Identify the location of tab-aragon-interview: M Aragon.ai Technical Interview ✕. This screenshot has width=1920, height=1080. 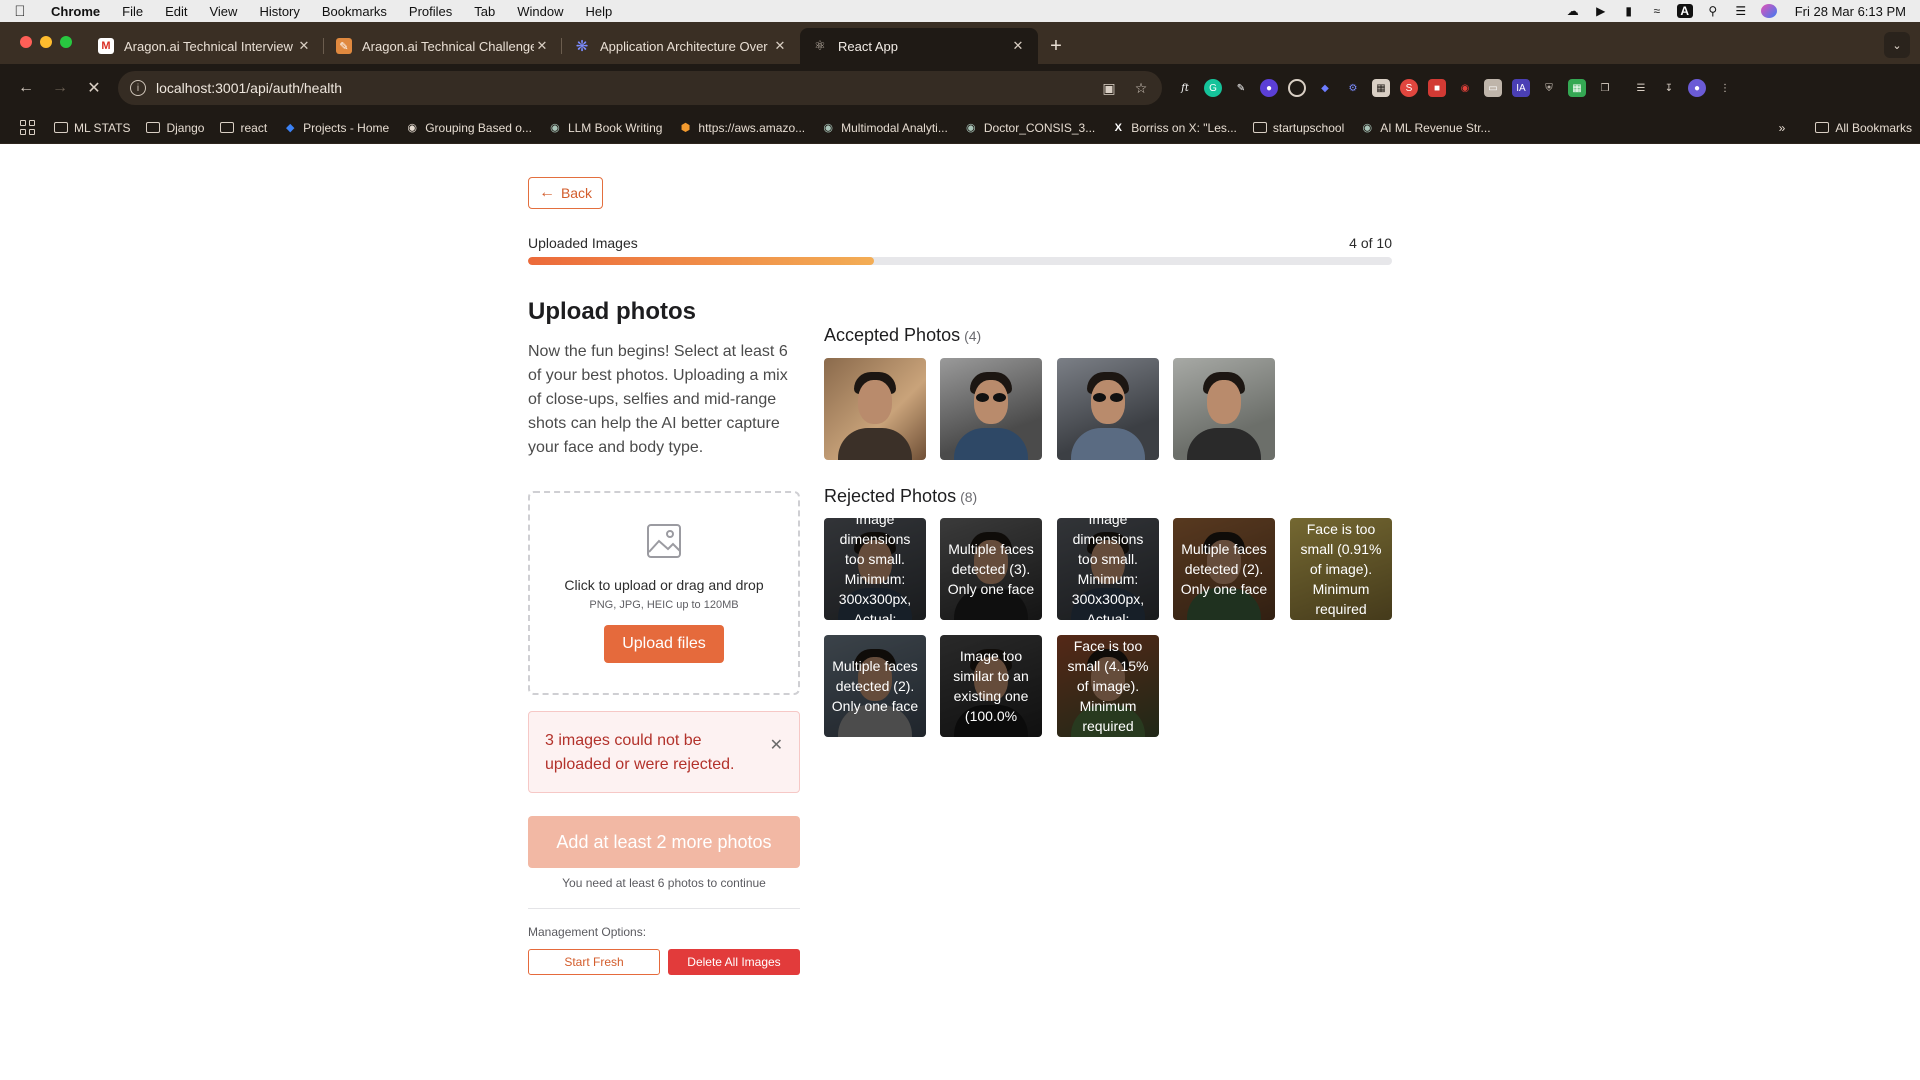
(205, 46).